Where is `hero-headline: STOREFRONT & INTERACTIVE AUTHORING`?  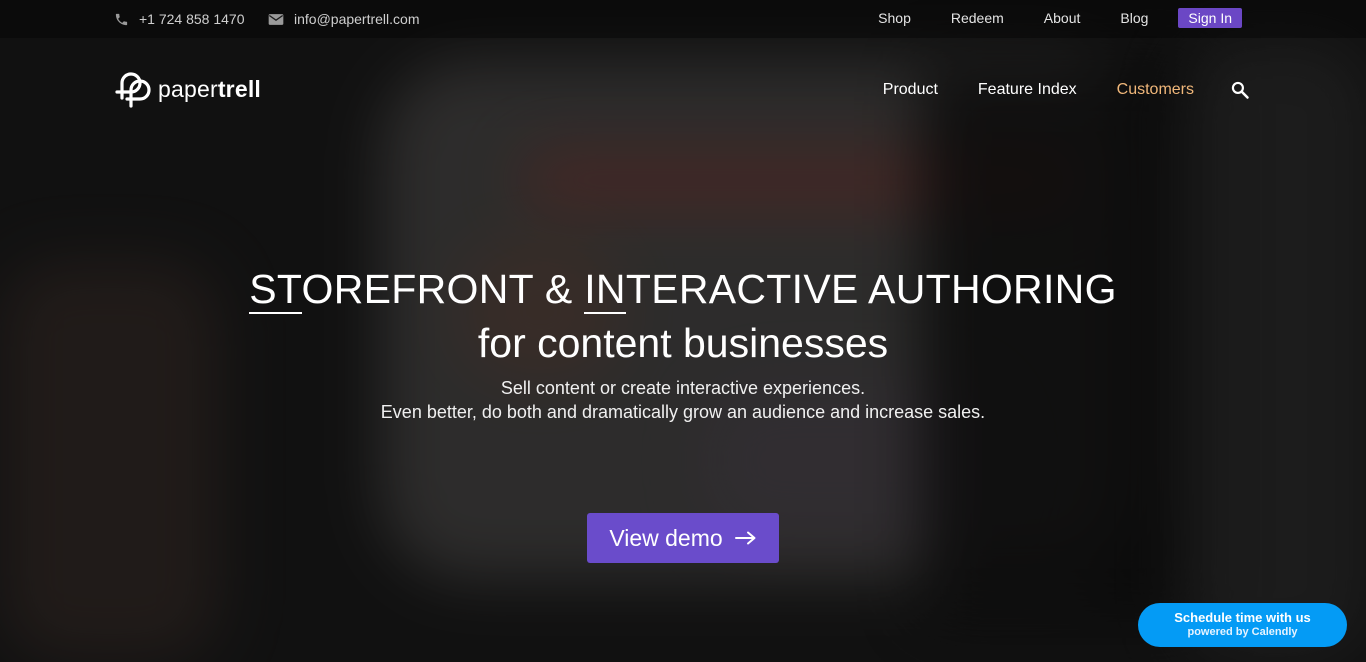 hero-headline: STOREFRONT & INTERACTIVE AUTHORING is located at coordinates (683, 290).